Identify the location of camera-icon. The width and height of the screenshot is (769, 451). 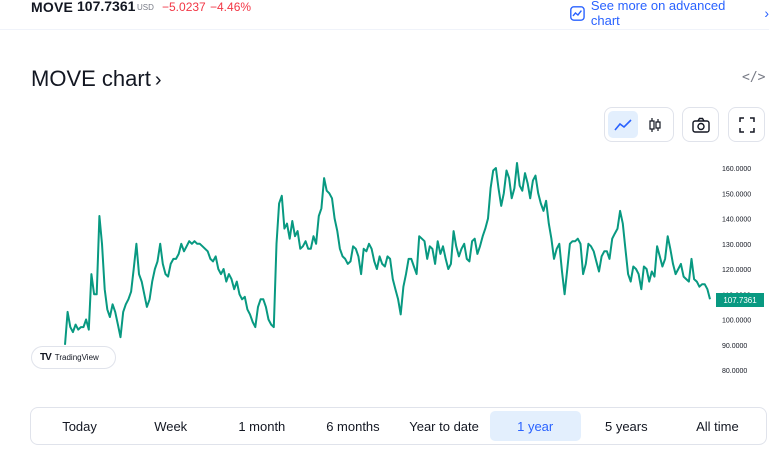
(700, 125).